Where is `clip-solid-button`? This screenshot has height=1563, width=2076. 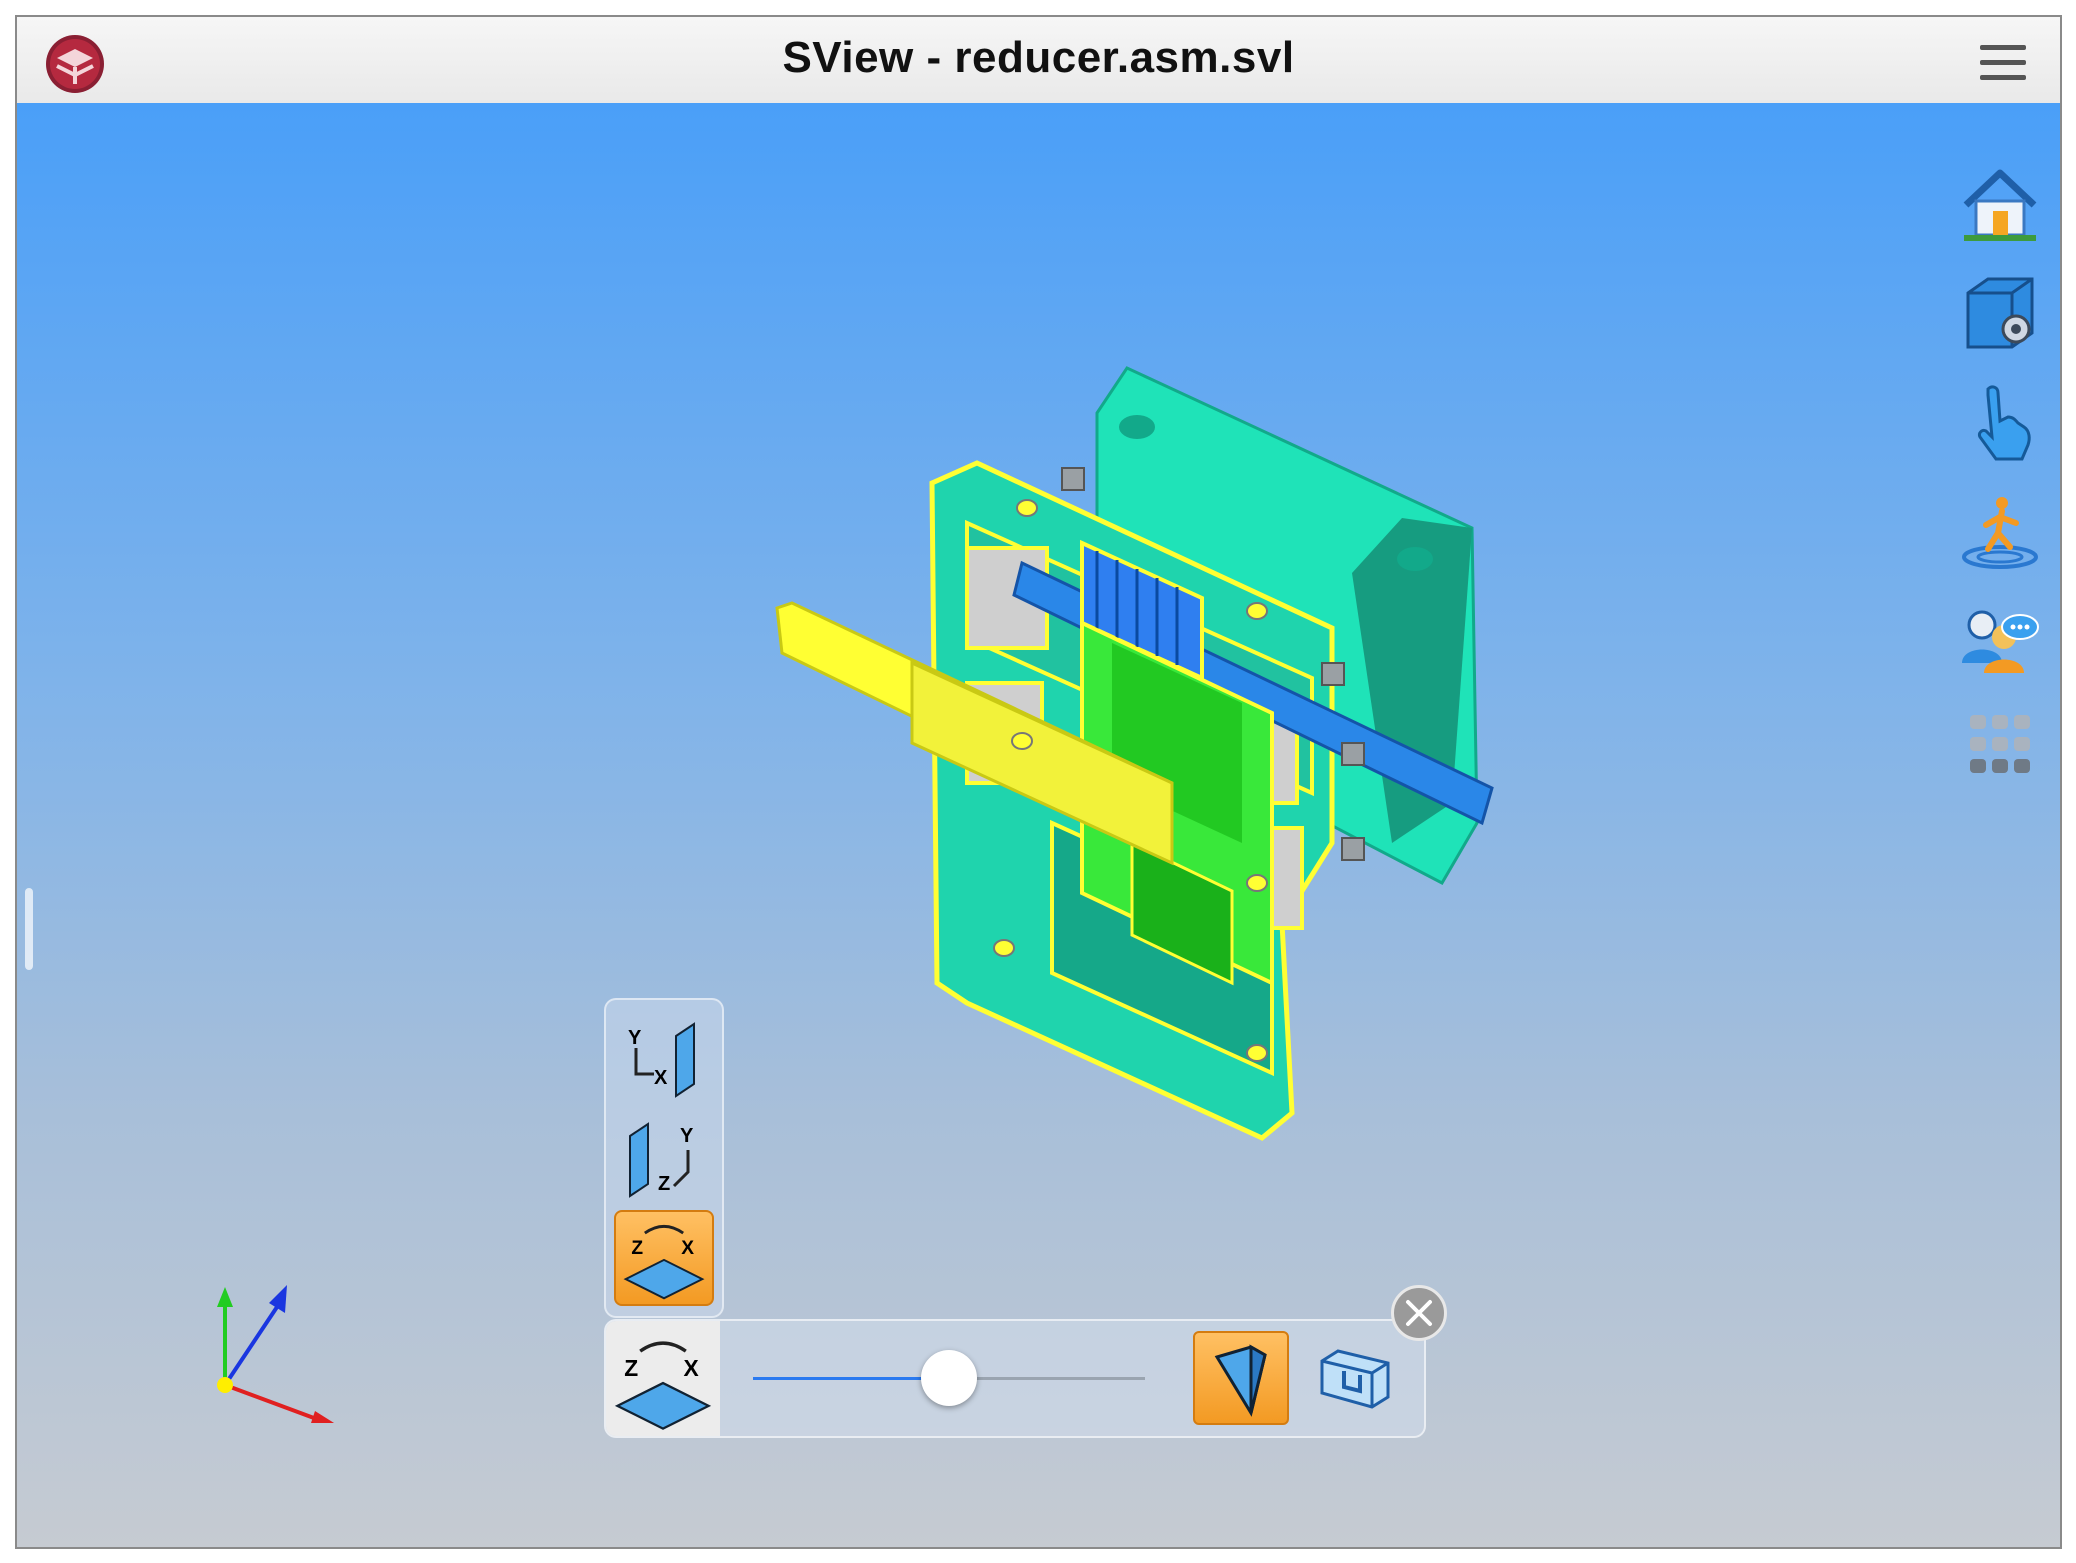
clip-solid-button is located at coordinates (1241, 1378).